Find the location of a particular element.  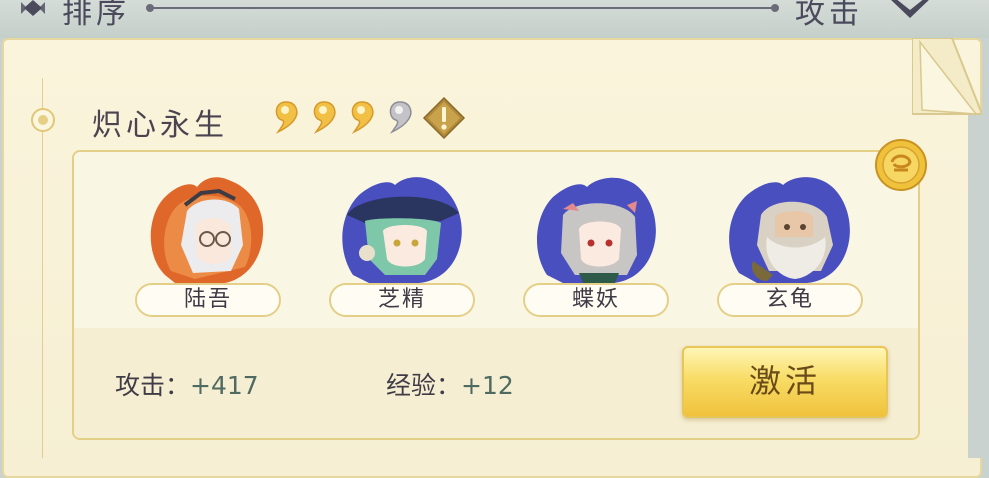

attack-stat-value: +417 is located at coordinates (224, 385).